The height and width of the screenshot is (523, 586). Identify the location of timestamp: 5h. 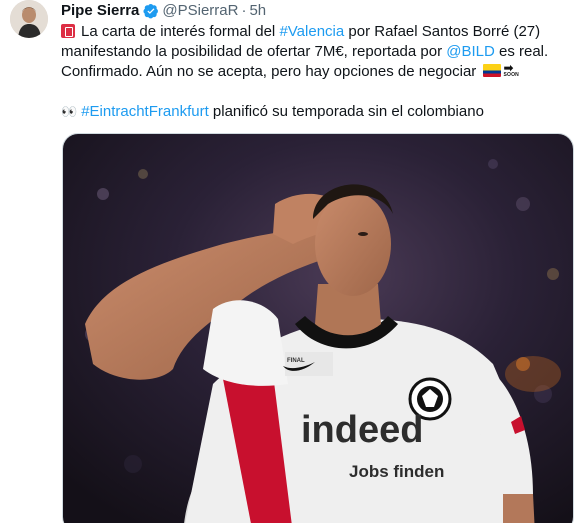
(257, 11).